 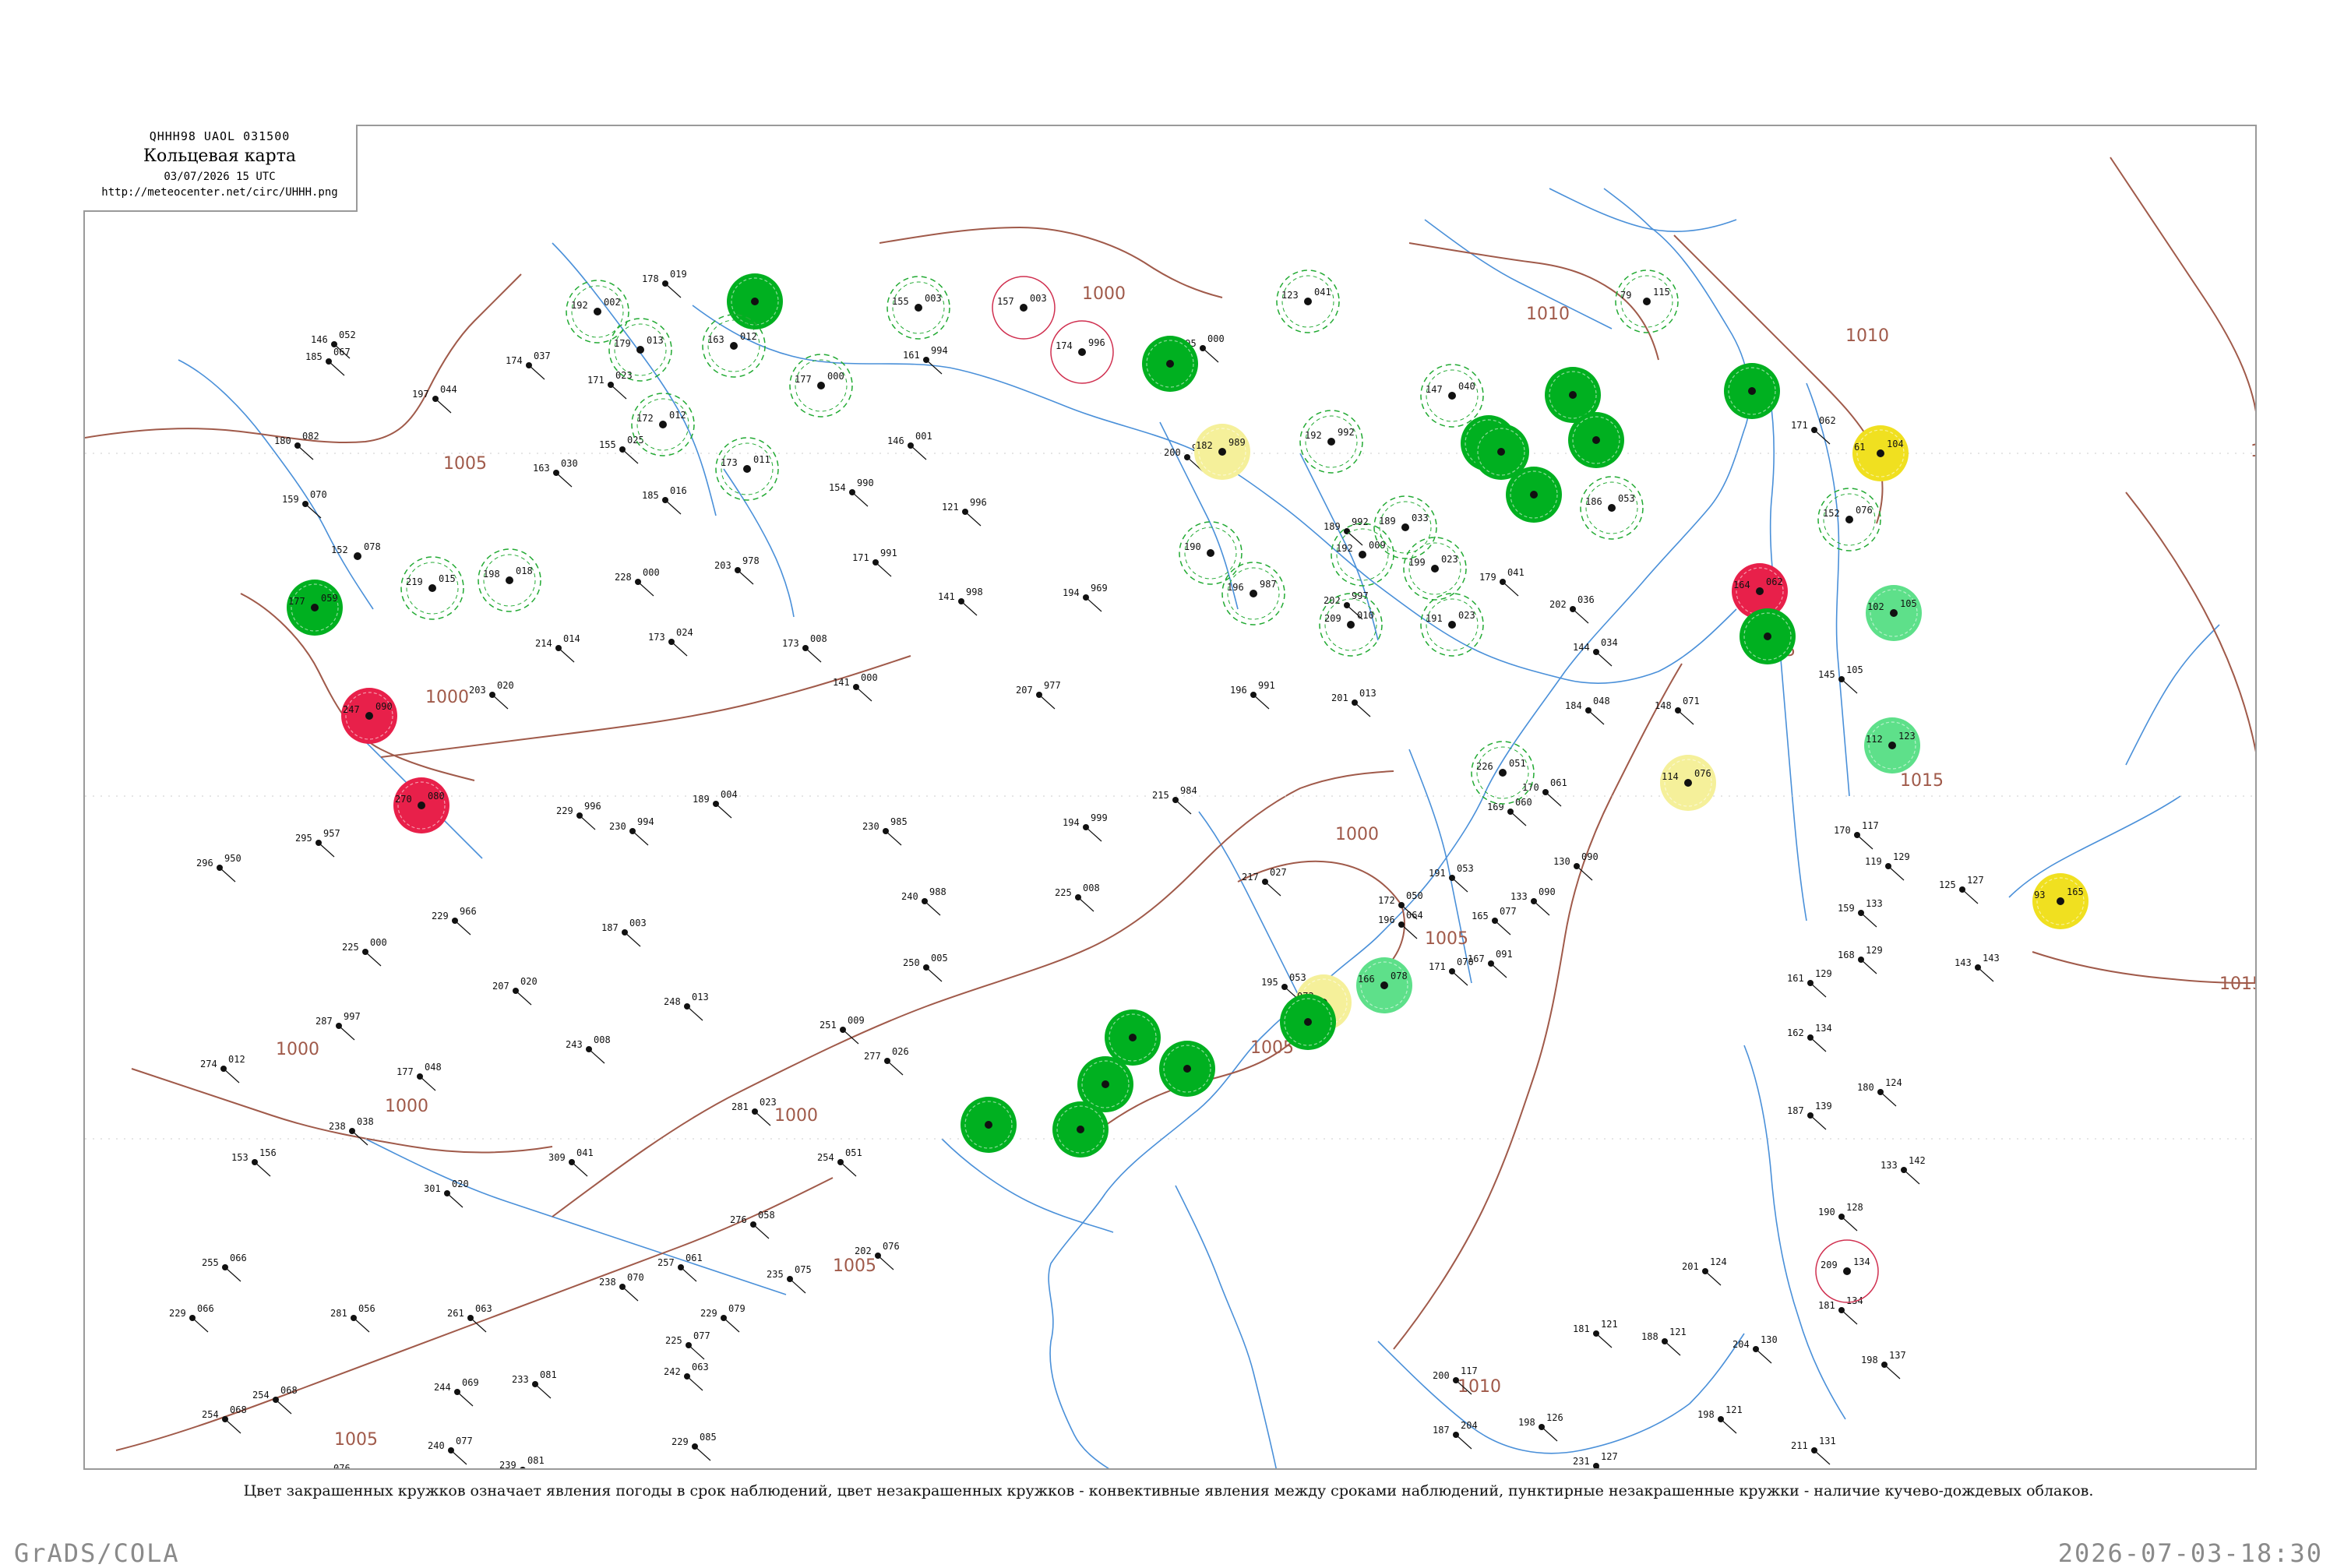 What do you see at coordinates (1024, 308) in the screenshot?
I see `station-marker: 157 003` at bounding box center [1024, 308].